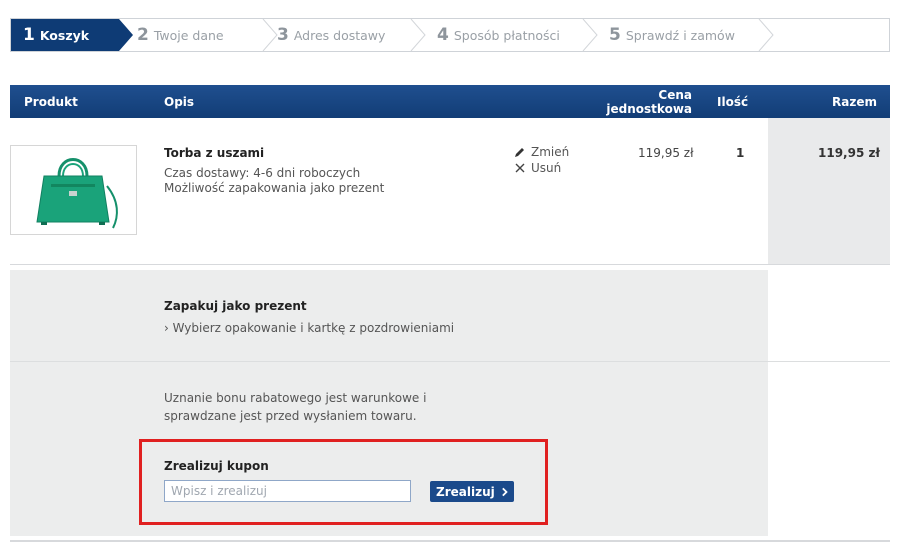 This screenshot has width=900, height=546. I want to click on redeem-coupon-button: Zrealizuj, so click(472, 491).